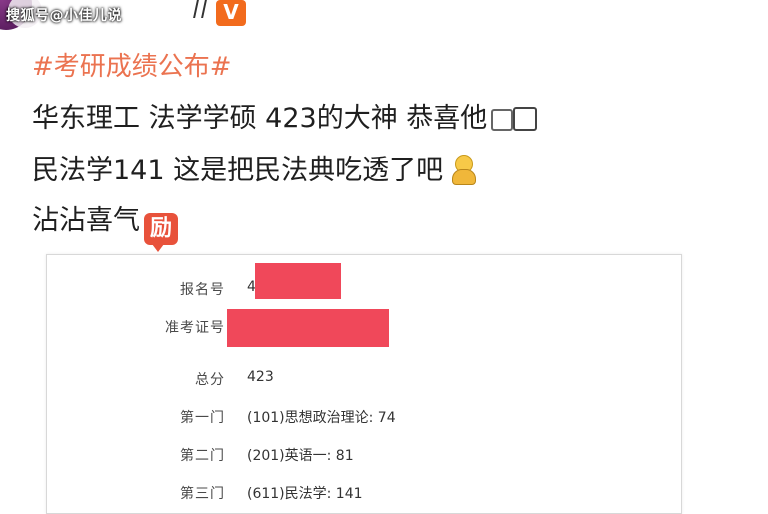  Describe the element at coordinates (202, 494) in the screenshot. I see `label-subject-3: 第三门` at that location.